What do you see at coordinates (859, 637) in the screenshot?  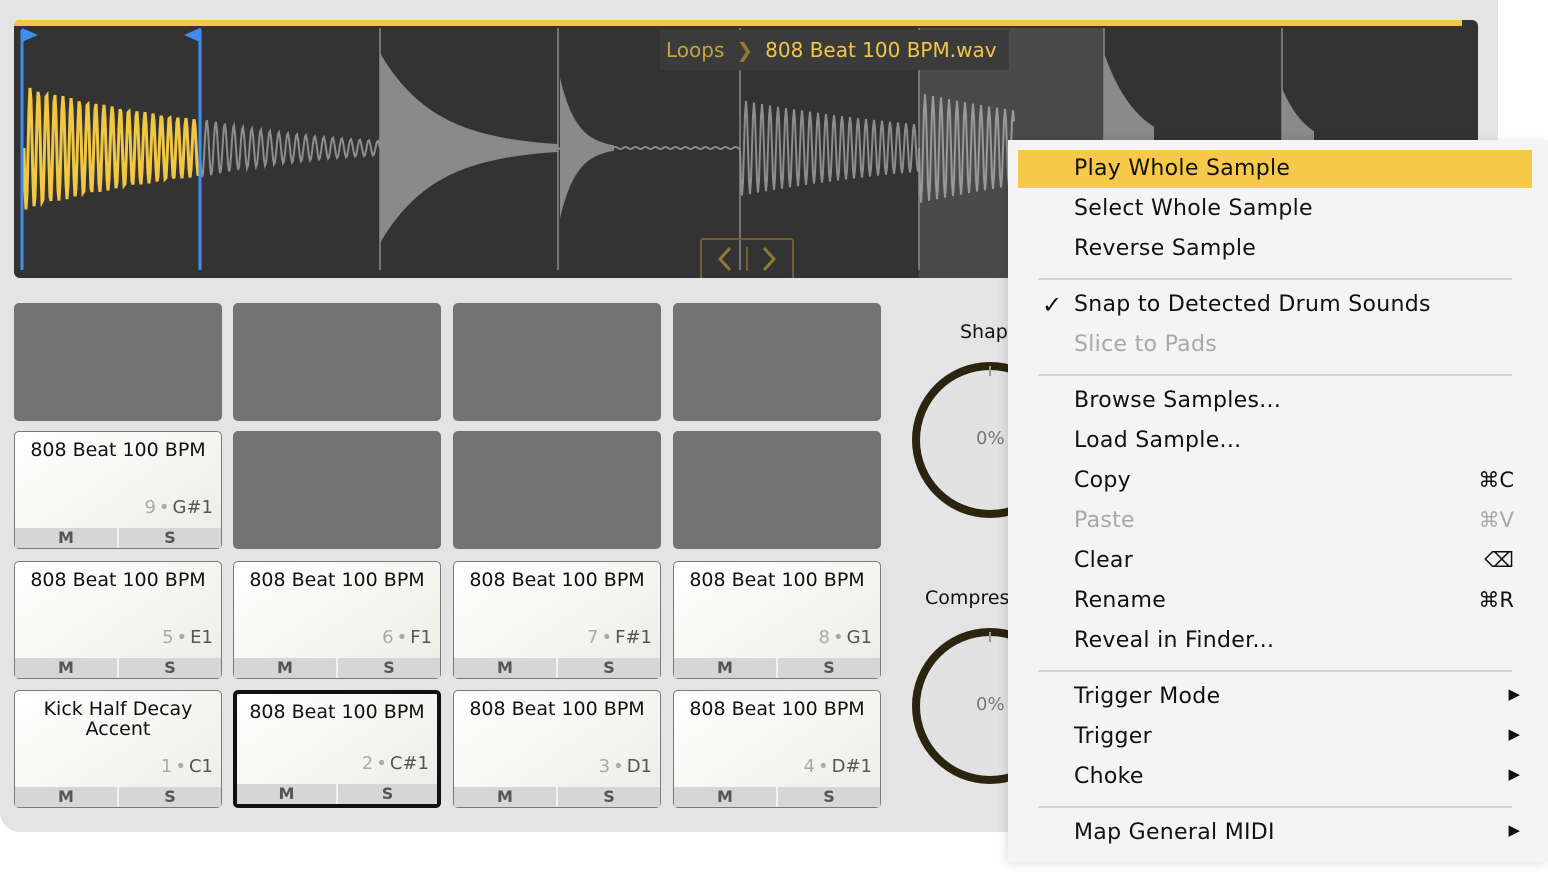 I see `pad-midi-note: G1` at bounding box center [859, 637].